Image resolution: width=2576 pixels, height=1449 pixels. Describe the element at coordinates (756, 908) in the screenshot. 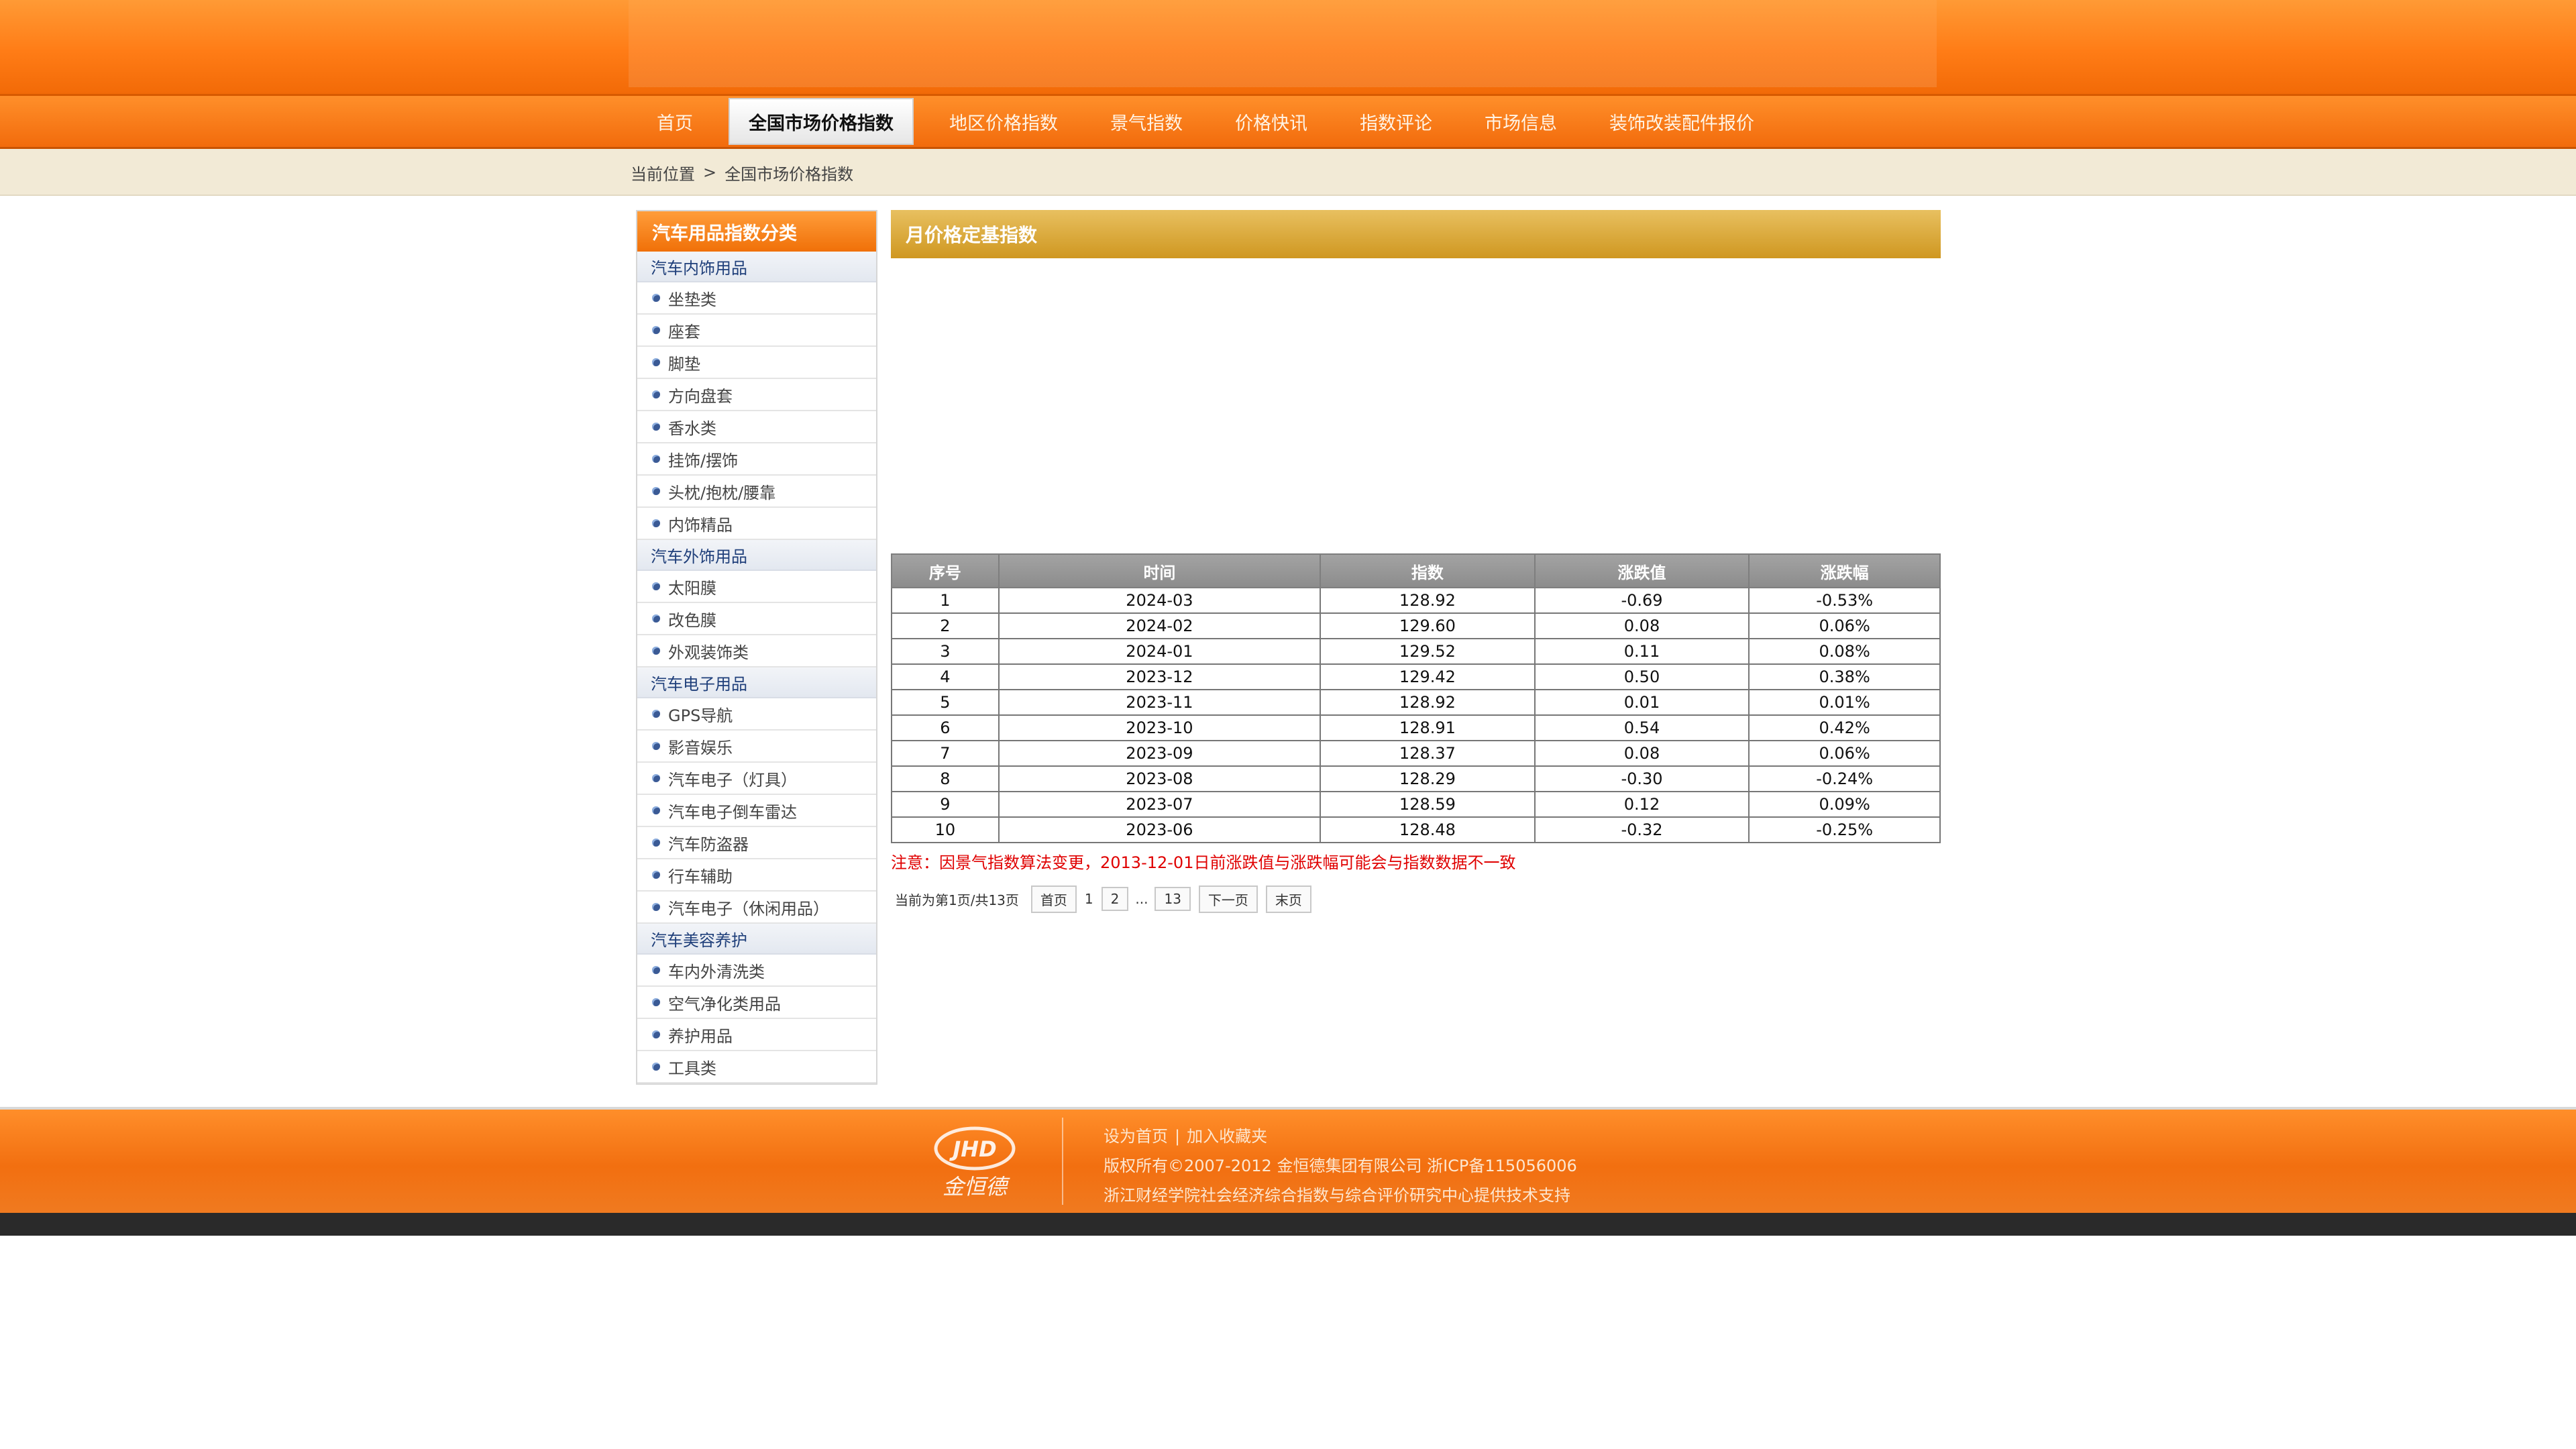

I see `sidebar-item: 汽车电子（休闲用品）` at that location.